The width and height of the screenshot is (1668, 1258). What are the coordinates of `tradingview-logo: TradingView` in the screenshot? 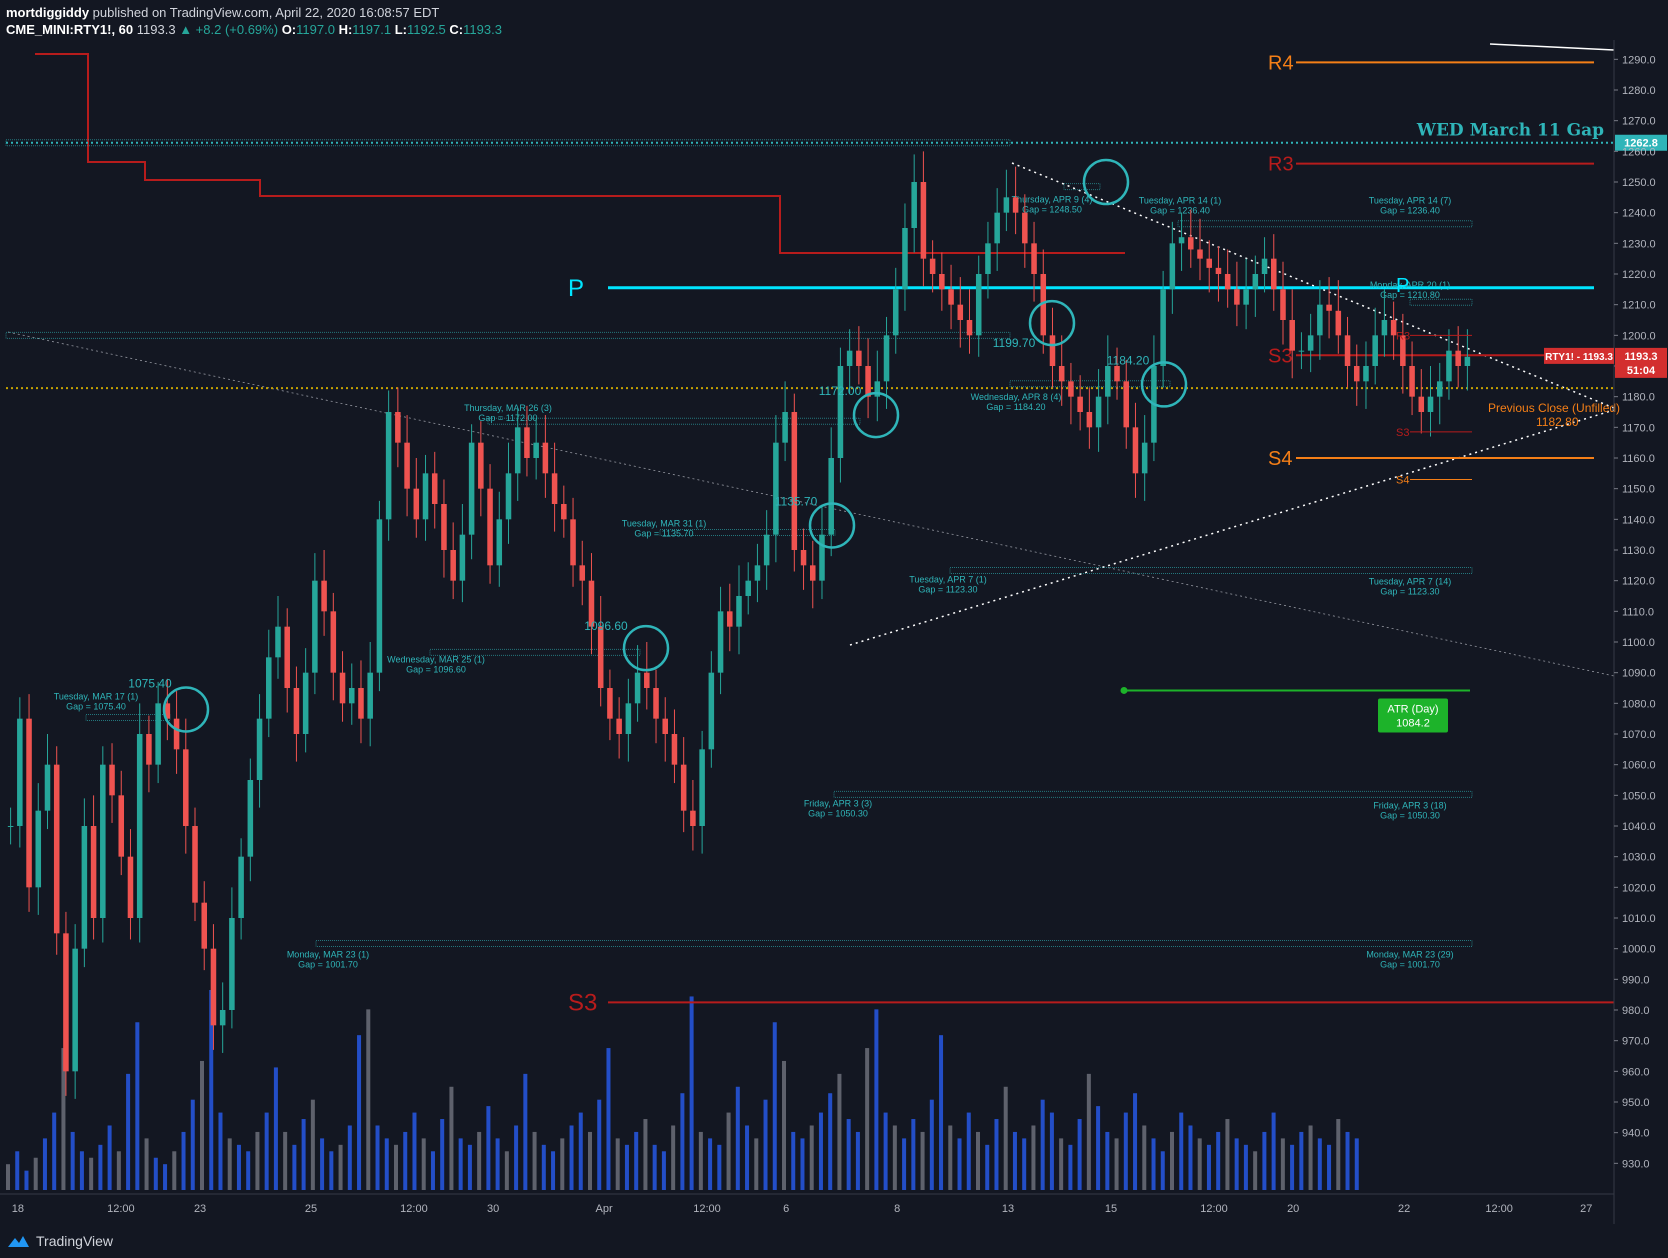 It's located at (59, 1241).